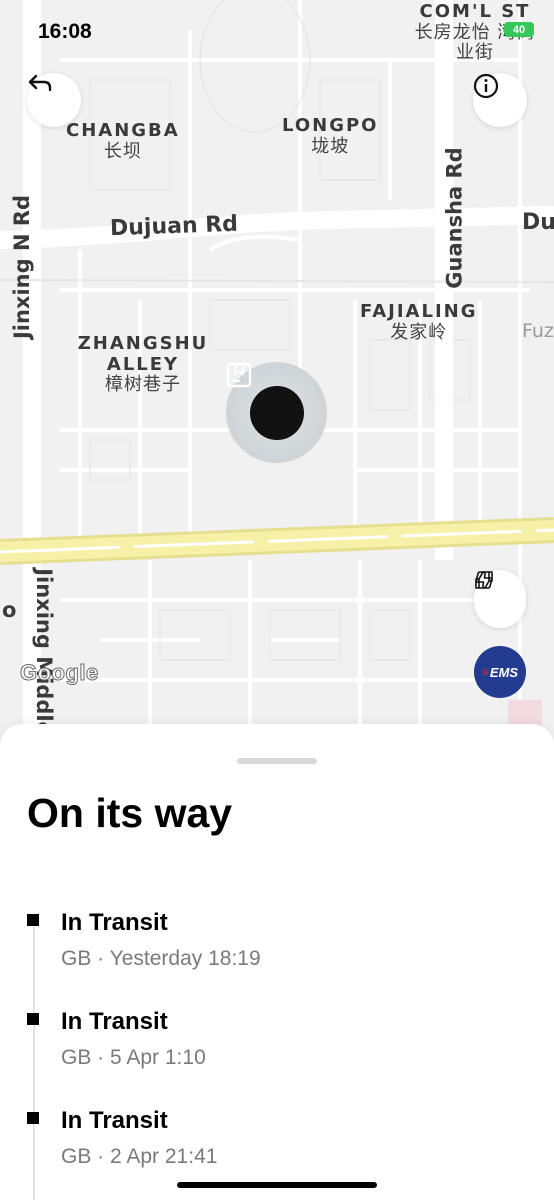 The image size is (554, 1200). Describe the element at coordinates (419, 322) in the screenshot. I see `map-label-fajialing: FAJIALING 发家岭` at that location.